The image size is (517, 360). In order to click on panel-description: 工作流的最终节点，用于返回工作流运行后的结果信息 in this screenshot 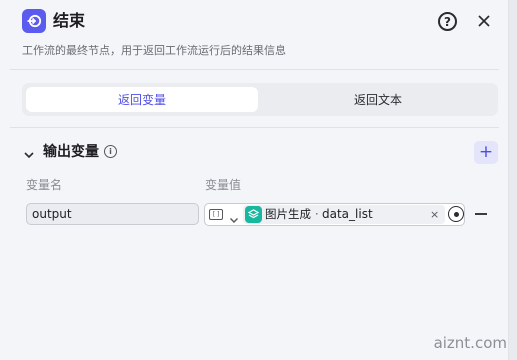, I will do `click(154, 50)`.